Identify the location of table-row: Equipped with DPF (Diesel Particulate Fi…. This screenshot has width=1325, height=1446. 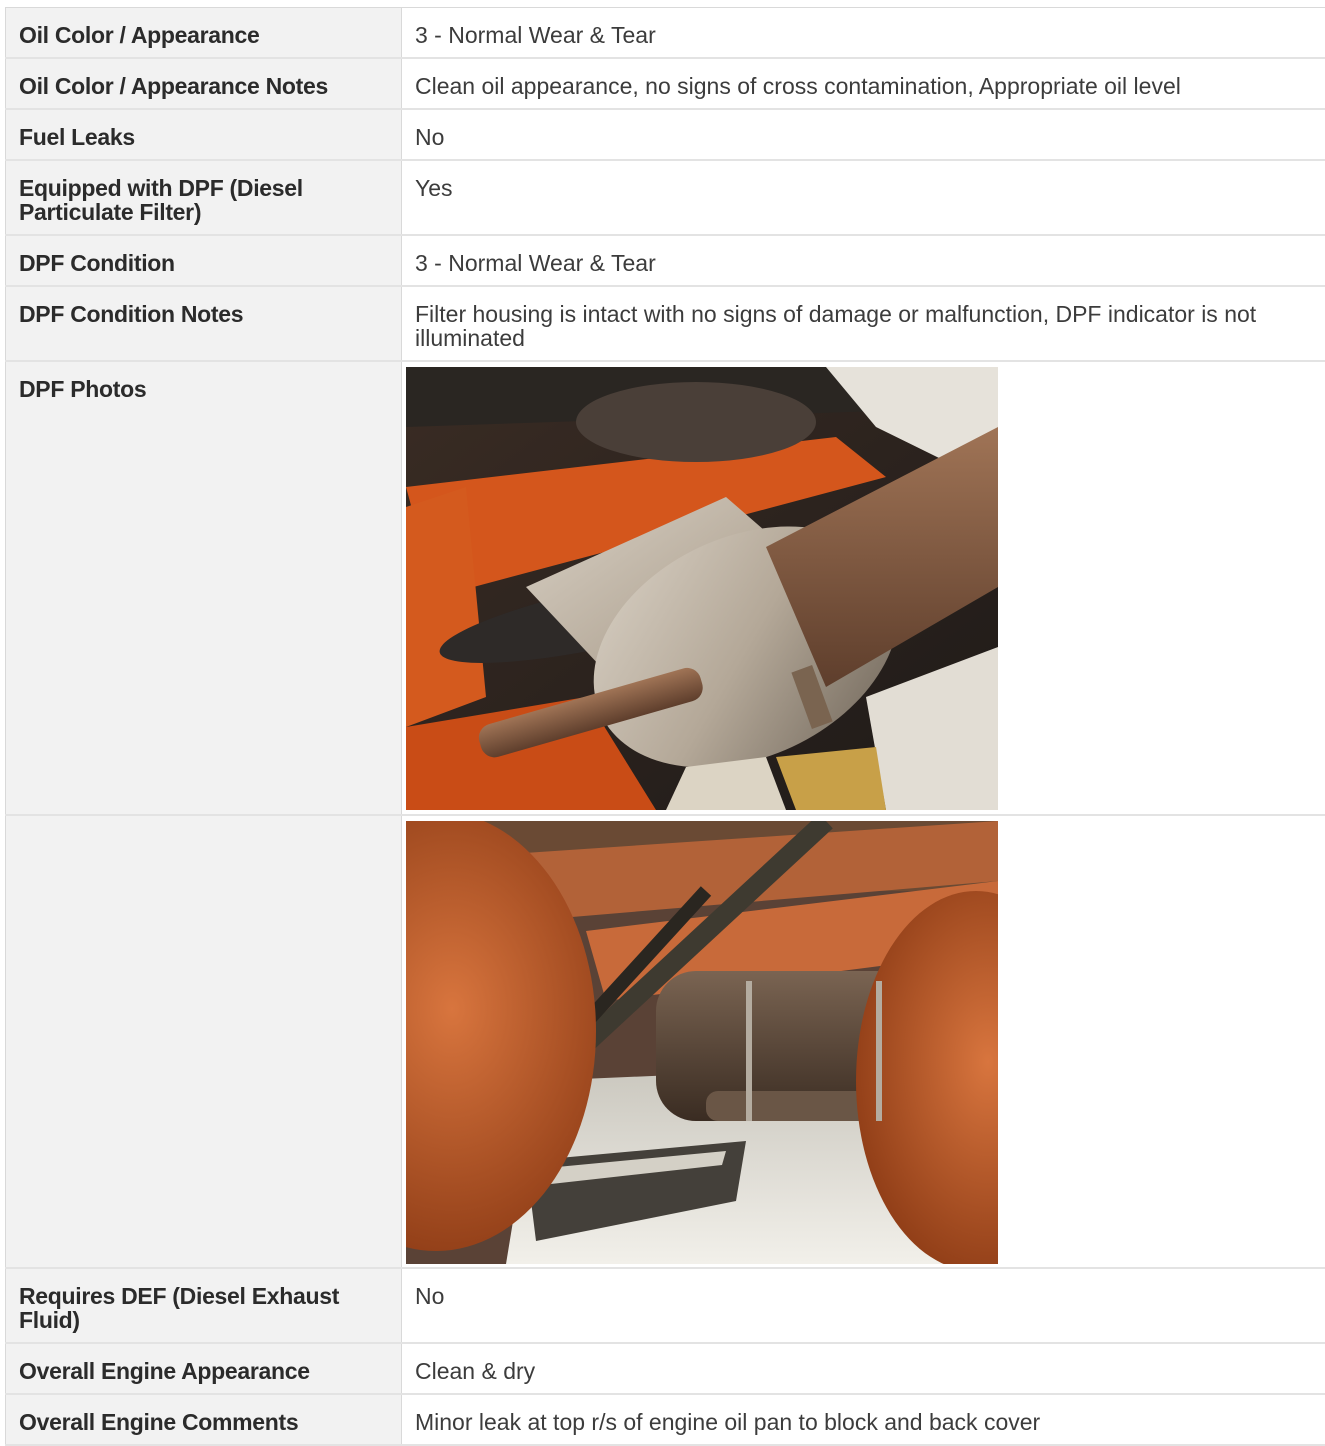
(665, 198).